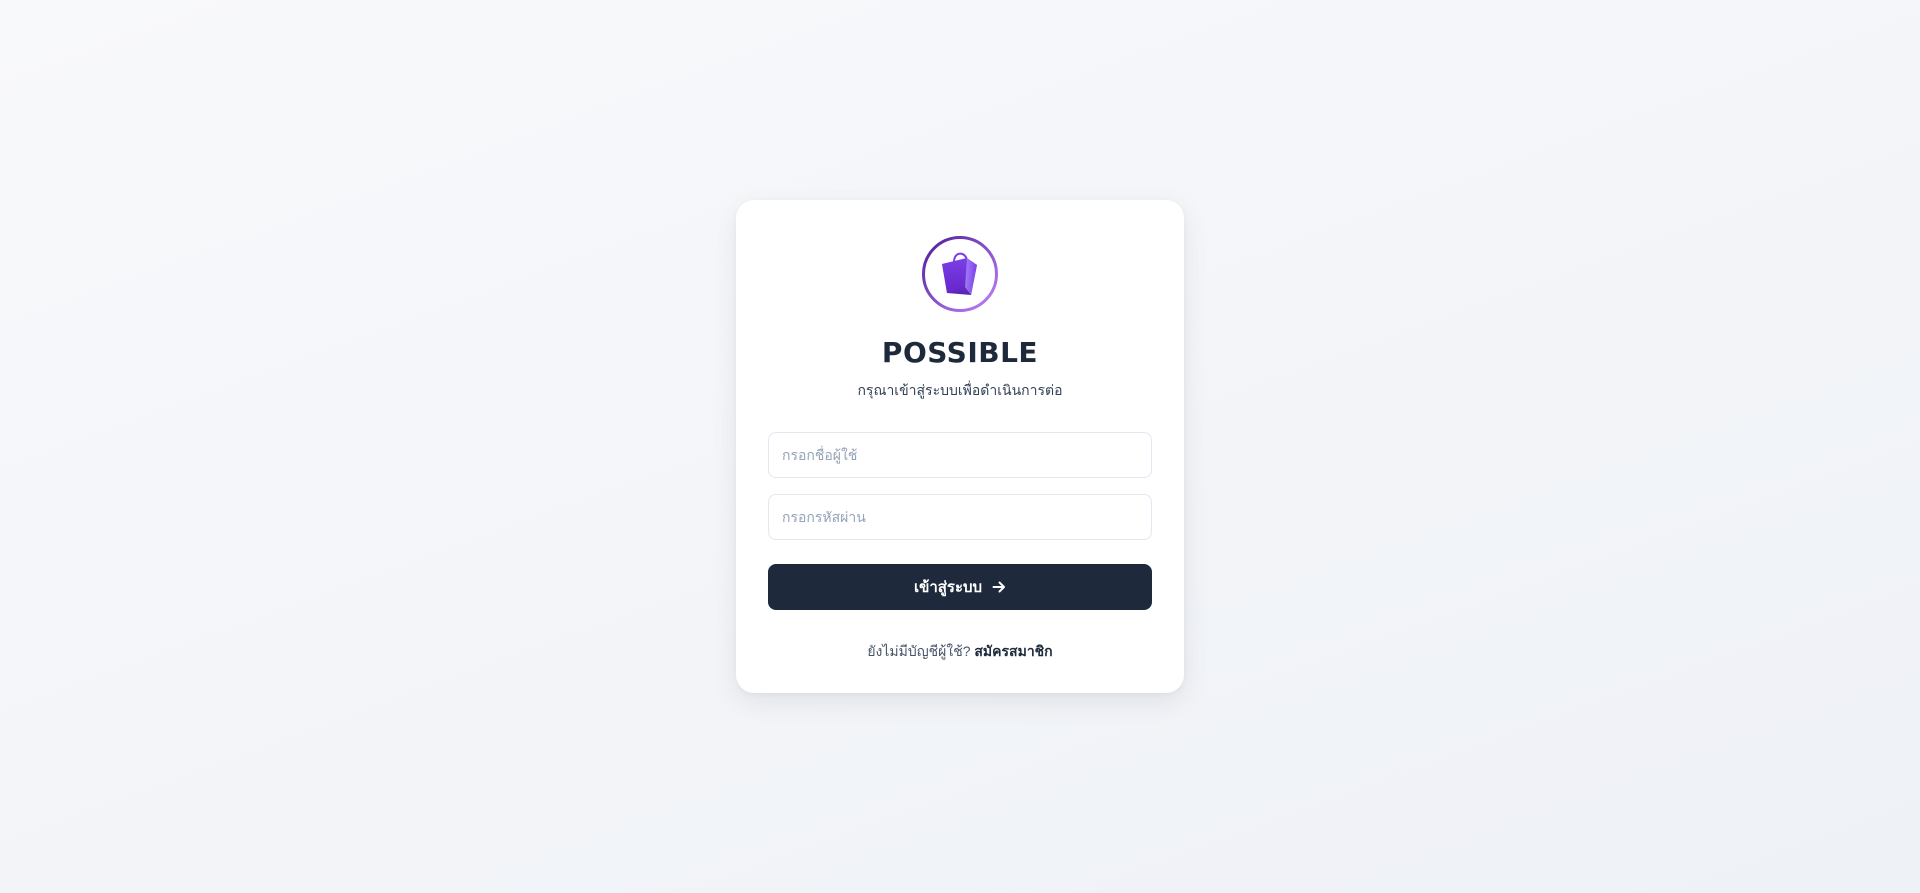 This screenshot has width=1920, height=893. Describe the element at coordinates (960, 455) in the screenshot. I see `username-input` at that location.